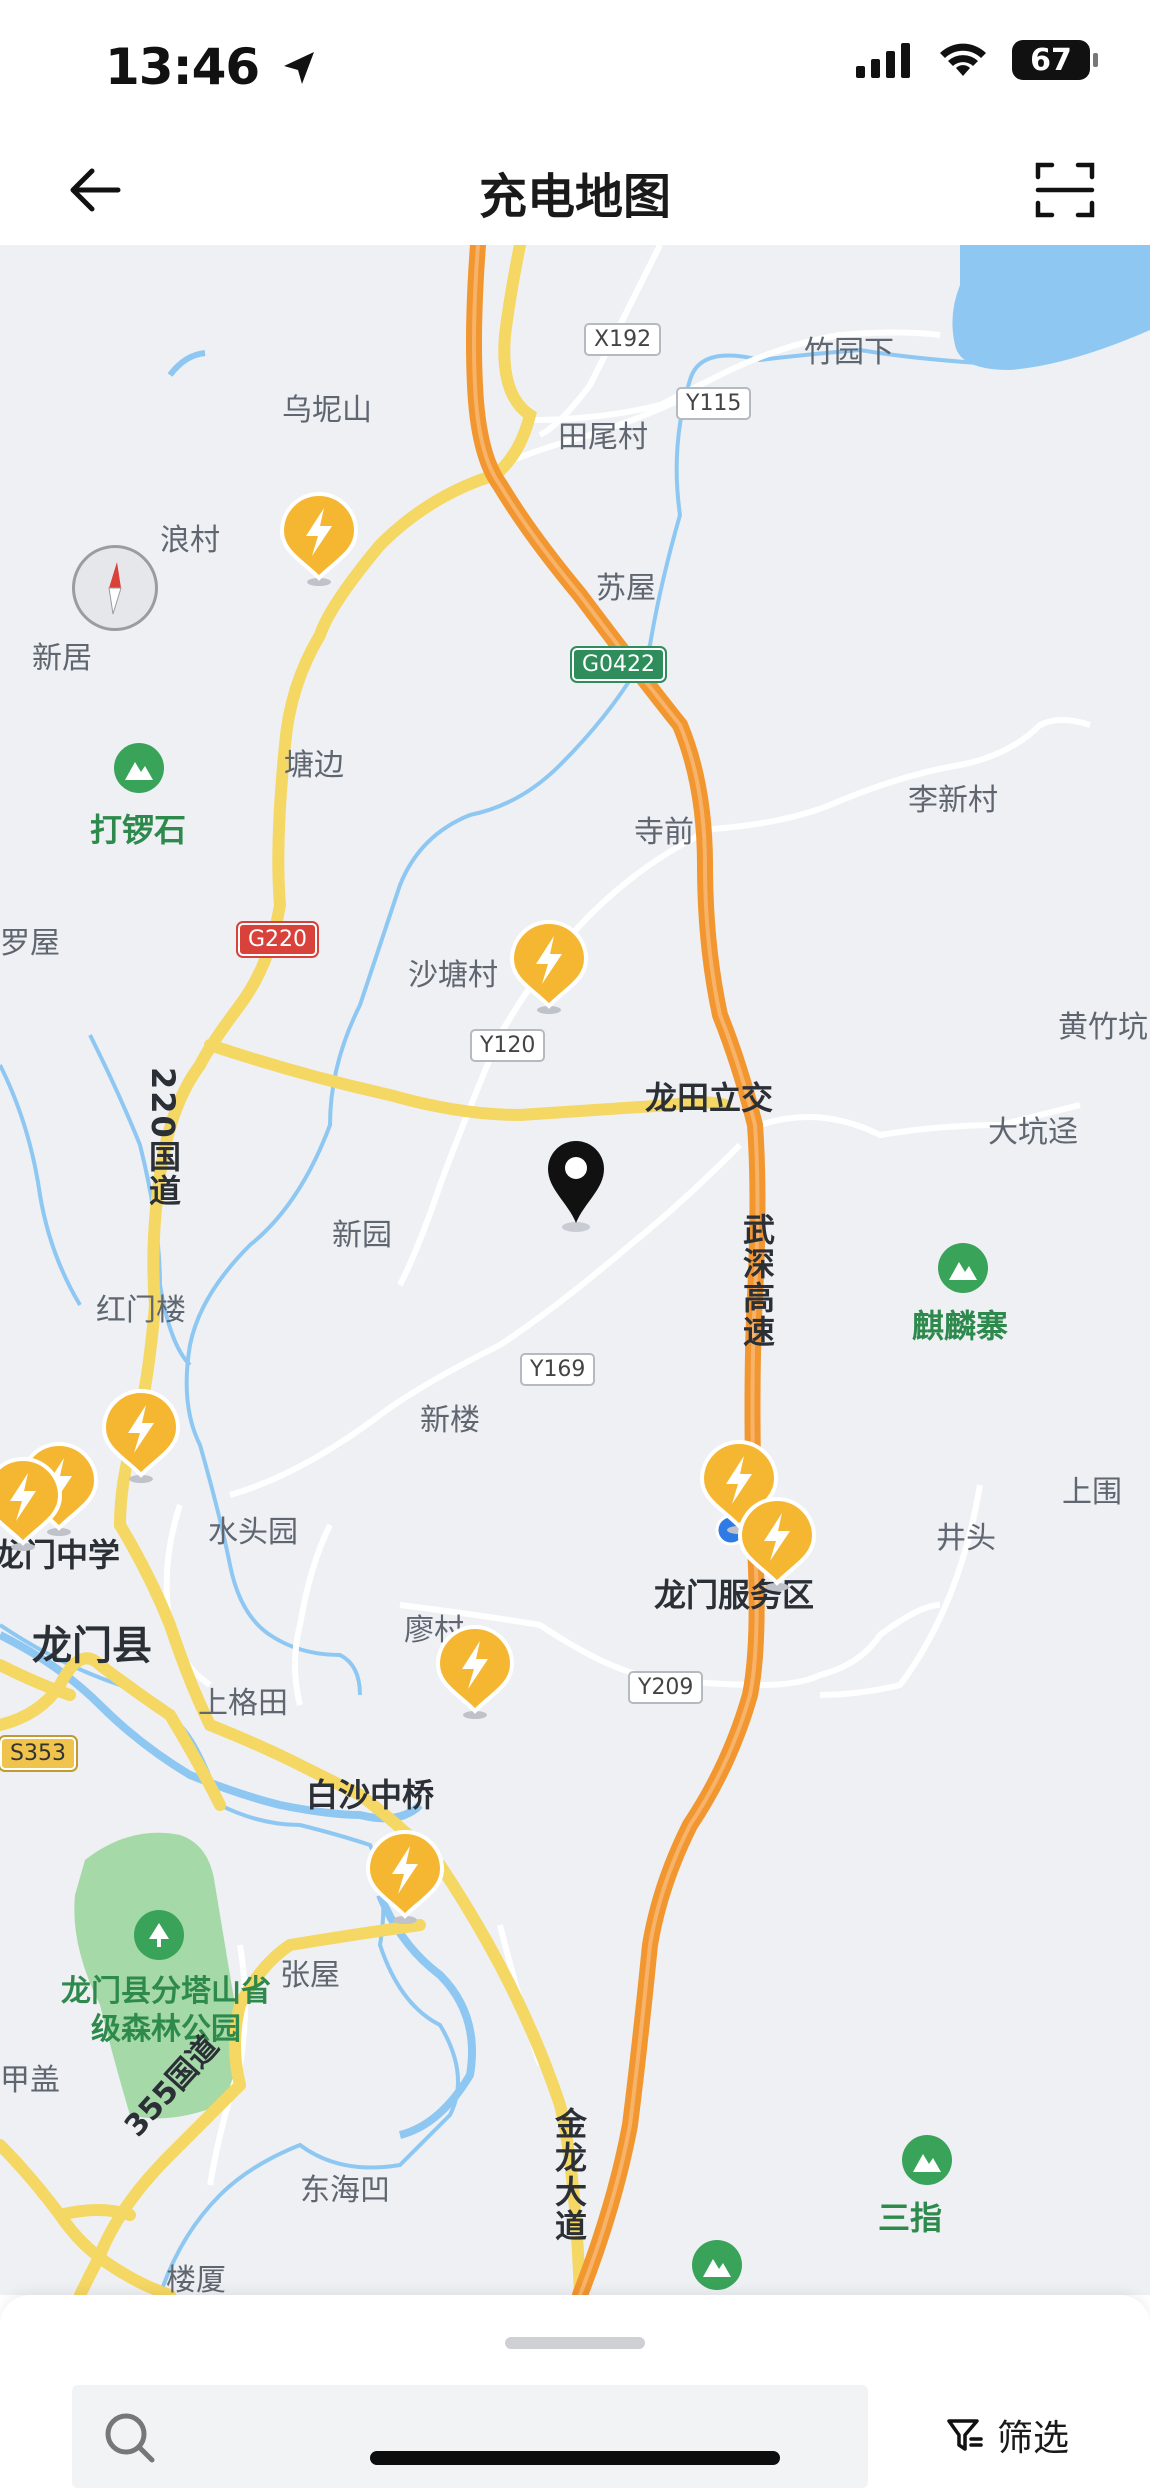 The height and width of the screenshot is (2488, 1150). What do you see at coordinates (849, 352) in the screenshot?
I see `place-label: 竹园下` at bounding box center [849, 352].